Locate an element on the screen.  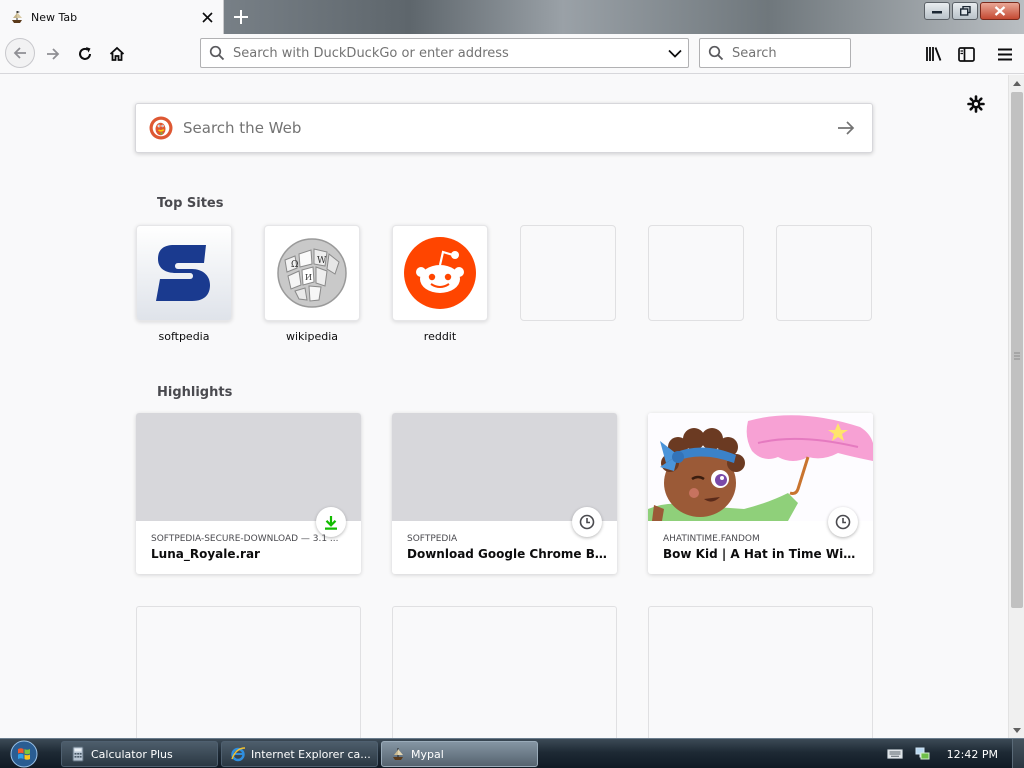
highlight-host: AHATINTIME.FANDOM is located at coordinates (711, 539).